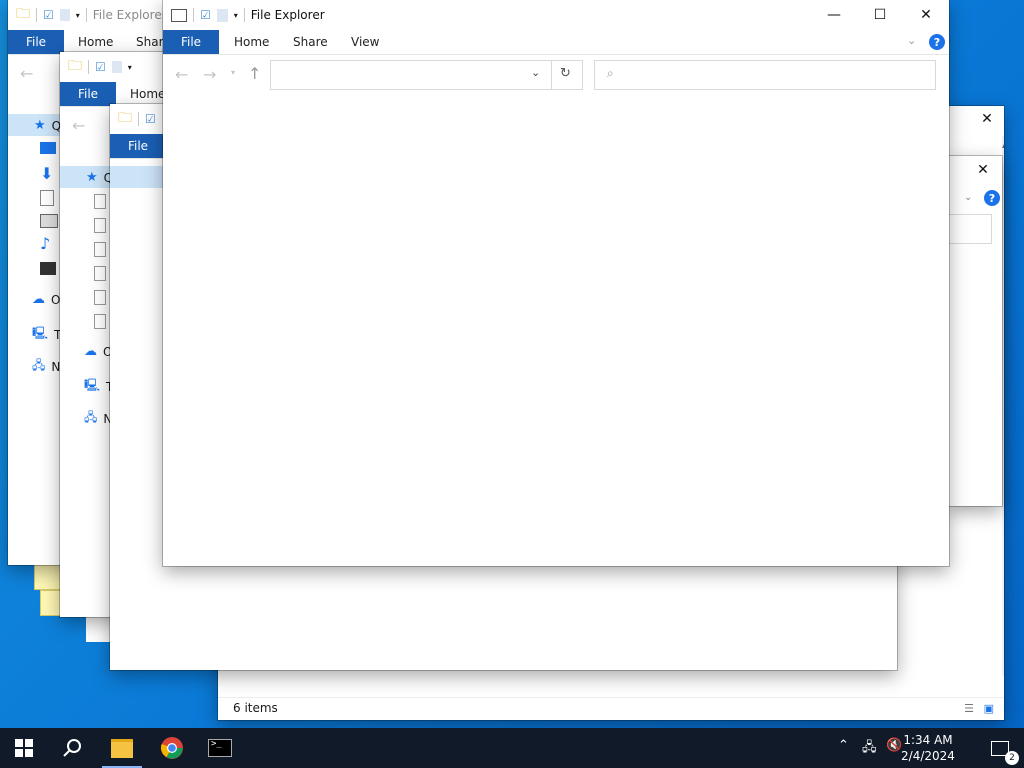 The height and width of the screenshot is (768, 1024). What do you see at coordinates (233, 72) in the screenshot?
I see `recent-locations-icon: ▾` at bounding box center [233, 72].